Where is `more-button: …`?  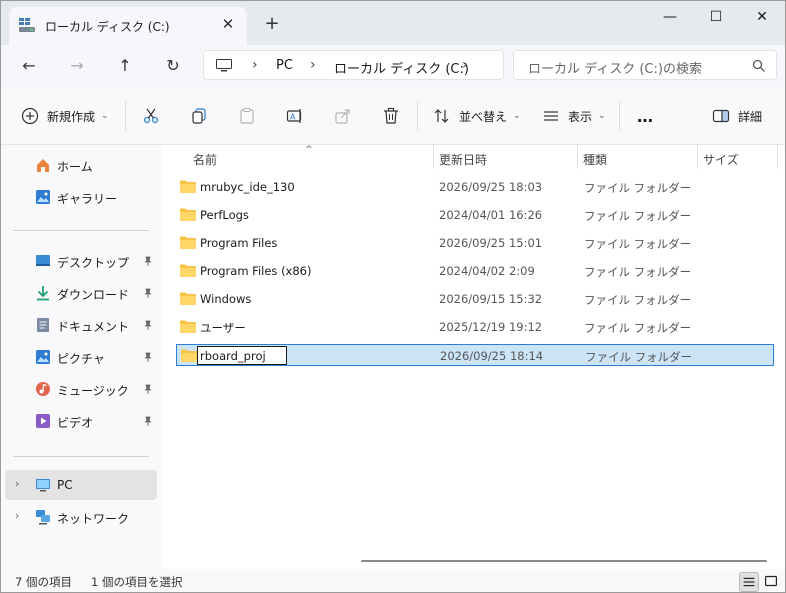
more-button: … is located at coordinates (645, 116).